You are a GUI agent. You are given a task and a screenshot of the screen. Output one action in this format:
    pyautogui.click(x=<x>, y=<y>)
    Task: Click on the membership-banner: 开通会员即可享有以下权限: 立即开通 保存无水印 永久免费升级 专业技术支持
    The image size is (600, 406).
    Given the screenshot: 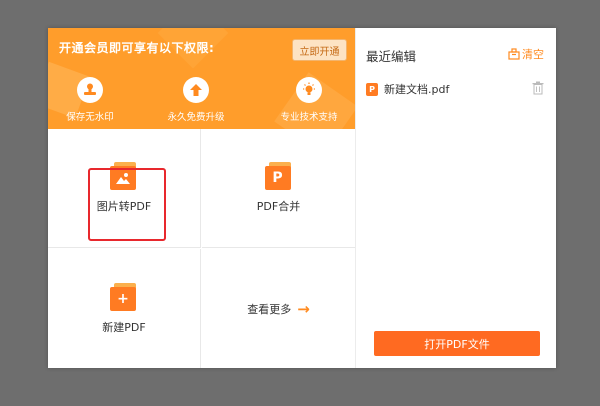 What is the action you would take?
    pyautogui.click(x=201, y=78)
    